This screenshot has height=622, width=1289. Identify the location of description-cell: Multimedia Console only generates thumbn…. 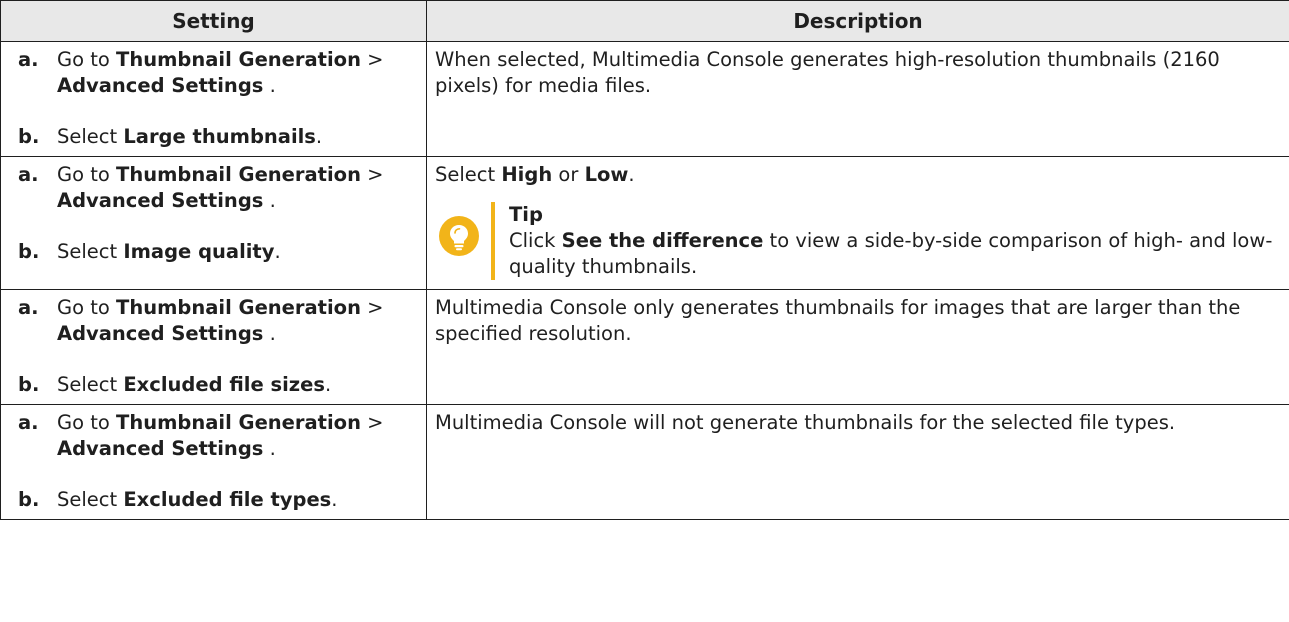
(857, 347).